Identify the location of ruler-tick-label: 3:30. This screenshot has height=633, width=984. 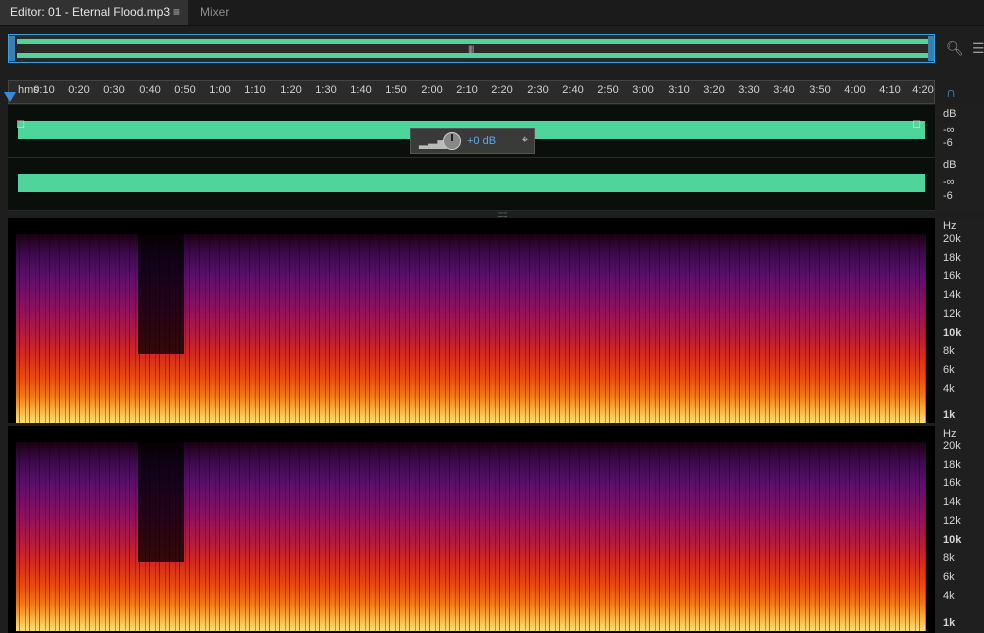
(749, 90).